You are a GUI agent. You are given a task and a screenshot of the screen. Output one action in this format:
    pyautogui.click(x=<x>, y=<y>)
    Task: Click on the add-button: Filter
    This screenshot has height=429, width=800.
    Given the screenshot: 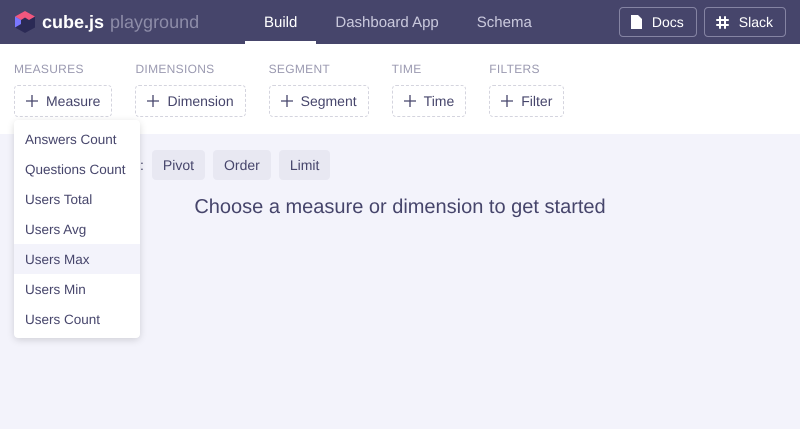 What is the action you would take?
    pyautogui.click(x=526, y=101)
    